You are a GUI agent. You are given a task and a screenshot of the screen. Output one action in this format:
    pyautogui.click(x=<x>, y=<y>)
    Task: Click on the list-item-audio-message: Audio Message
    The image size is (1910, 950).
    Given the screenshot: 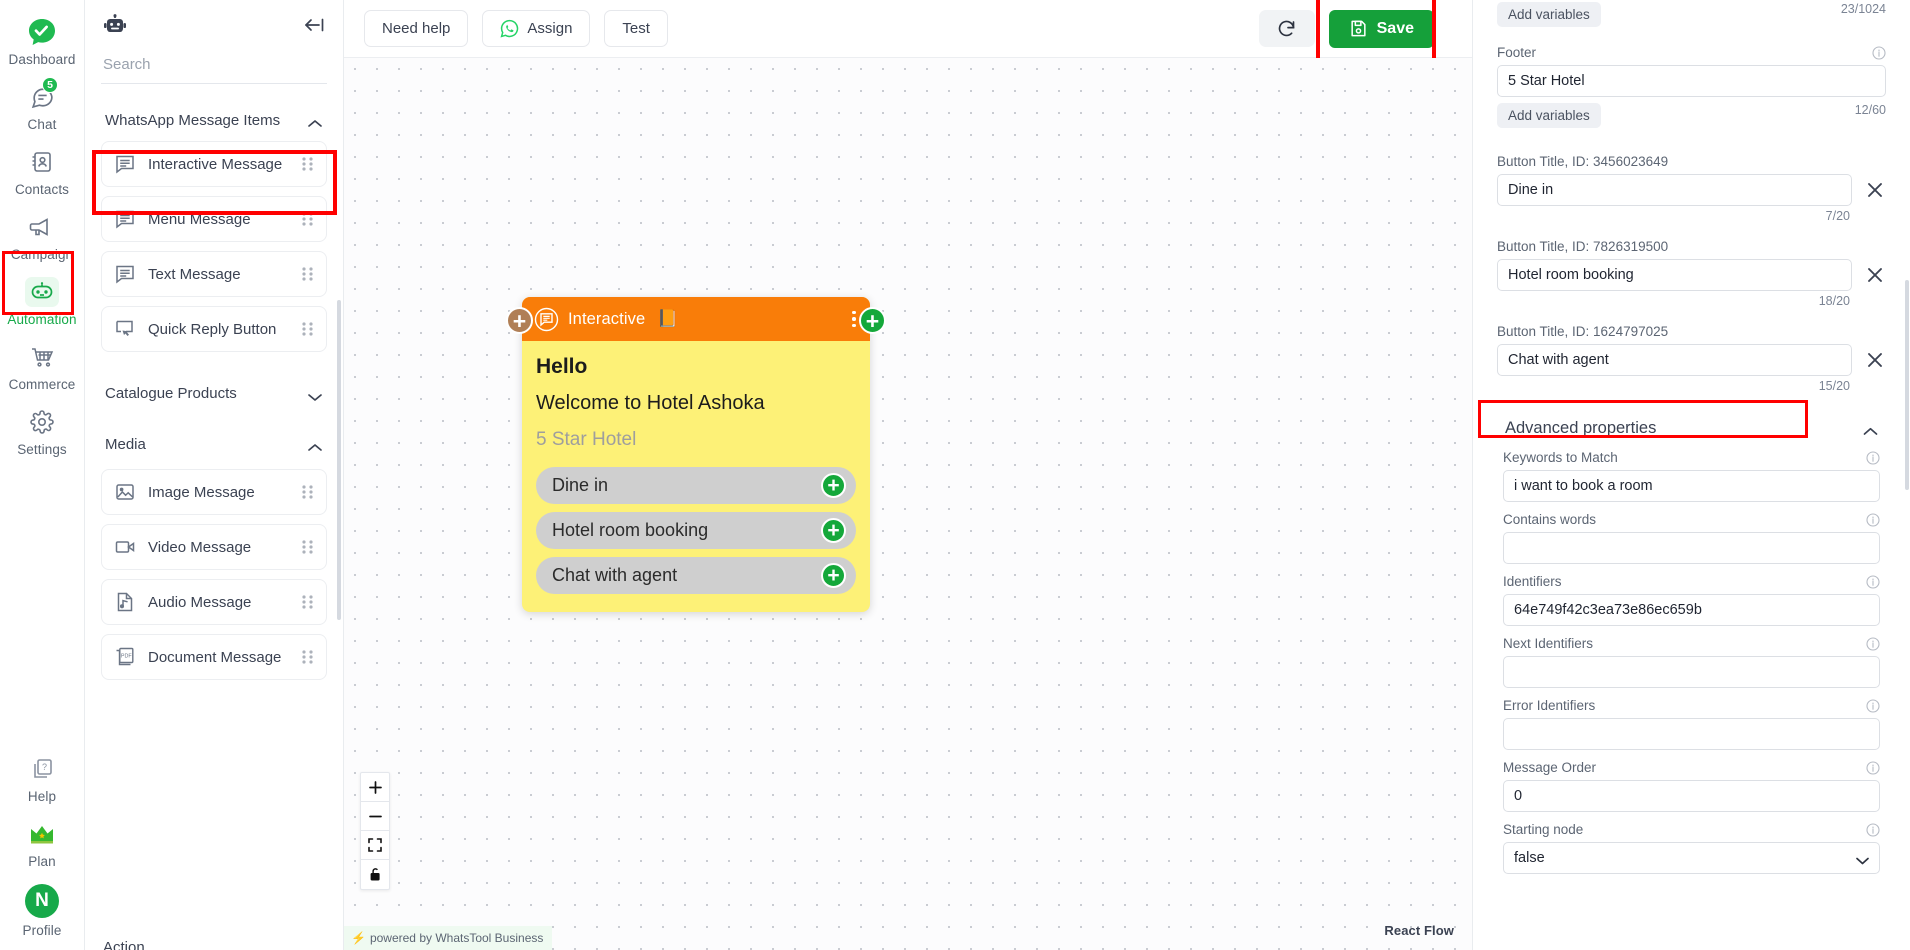 What is the action you would take?
    pyautogui.click(x=214, y=602)
    